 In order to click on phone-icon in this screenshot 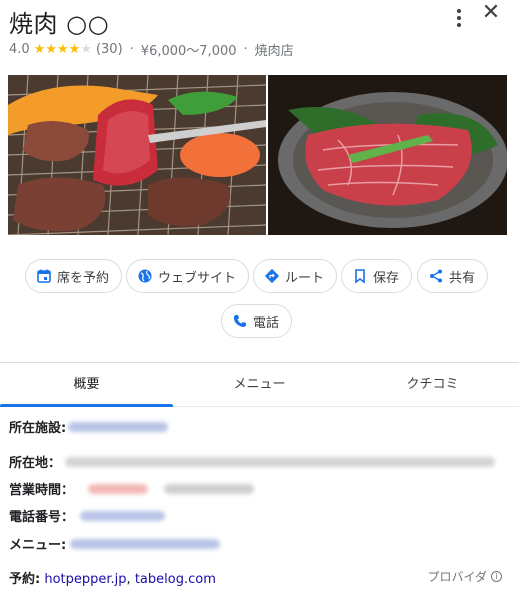, I will do `click(240, 321)`.